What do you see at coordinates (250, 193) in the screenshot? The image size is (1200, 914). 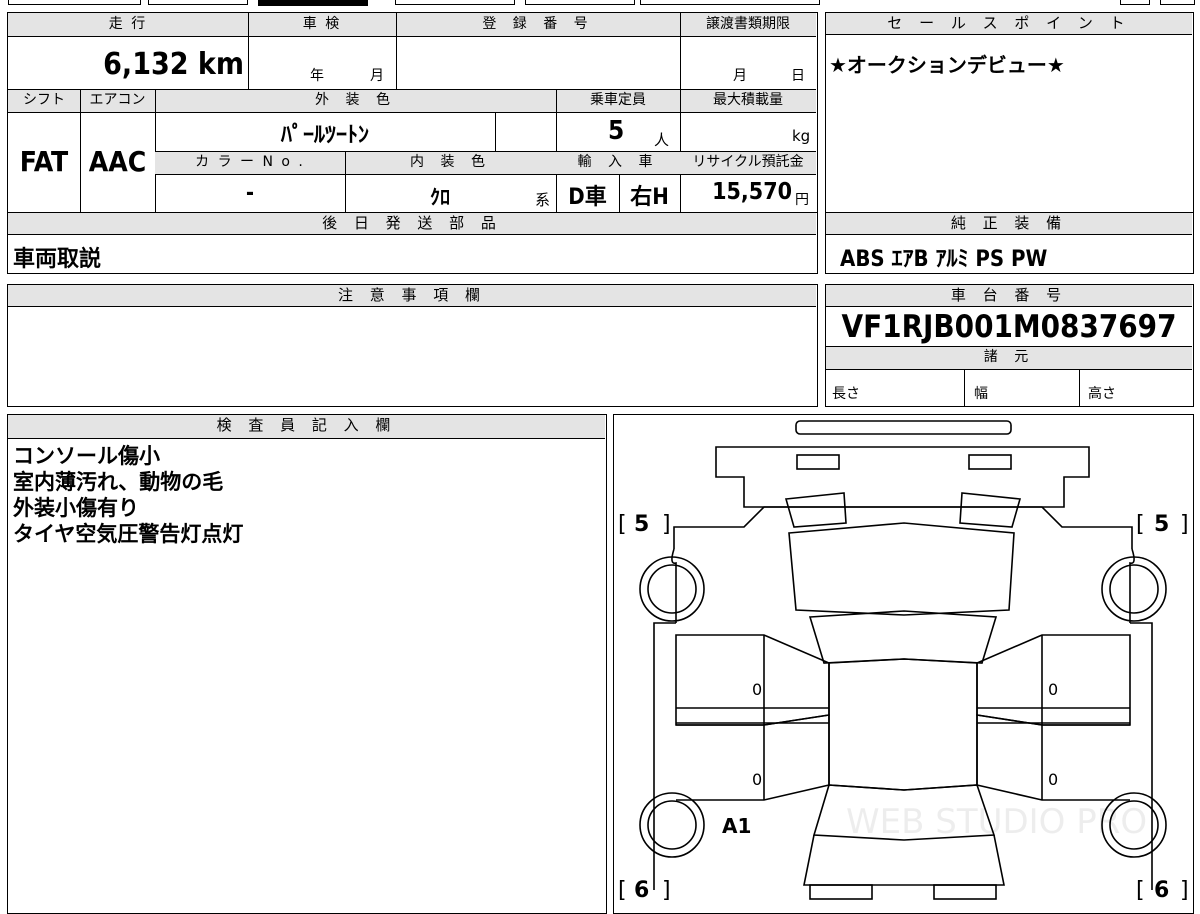 I see `color-no-value: -` at bounding box center [250, 193].